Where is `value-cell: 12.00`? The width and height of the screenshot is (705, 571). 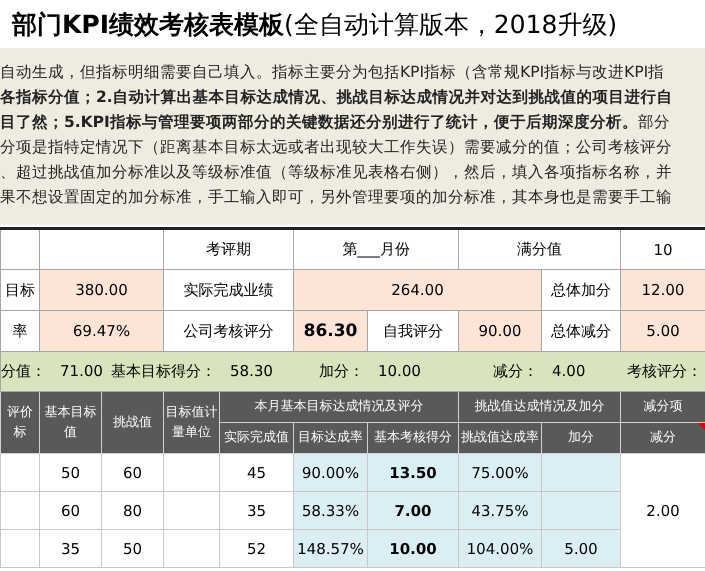
value-cell: 12.00 is located at coordinates (663, 290).